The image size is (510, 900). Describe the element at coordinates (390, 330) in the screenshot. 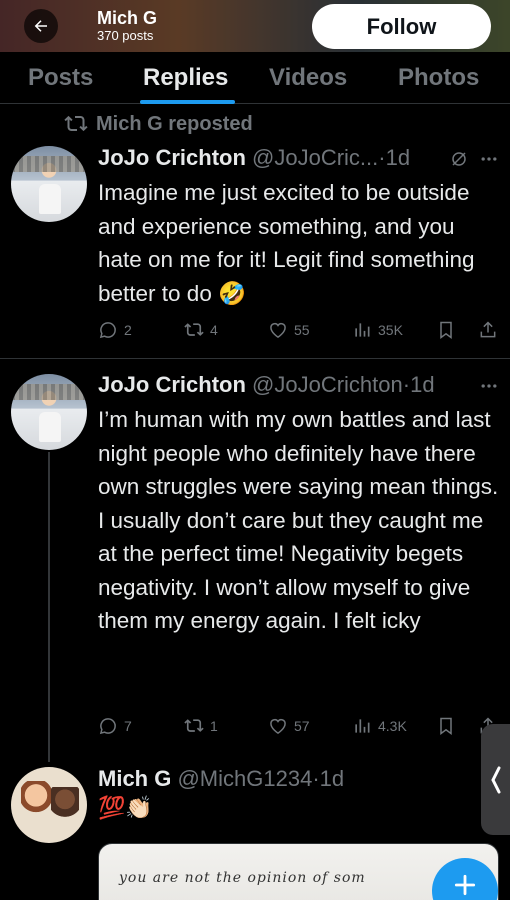

I see `view-count: 35K` at that location.